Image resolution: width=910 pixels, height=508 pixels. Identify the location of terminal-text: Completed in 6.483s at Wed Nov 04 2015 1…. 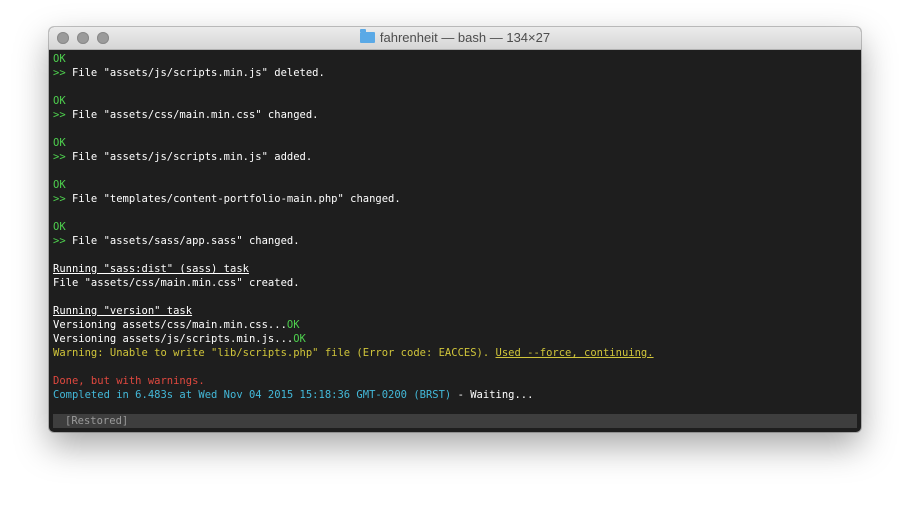
(252, 395).